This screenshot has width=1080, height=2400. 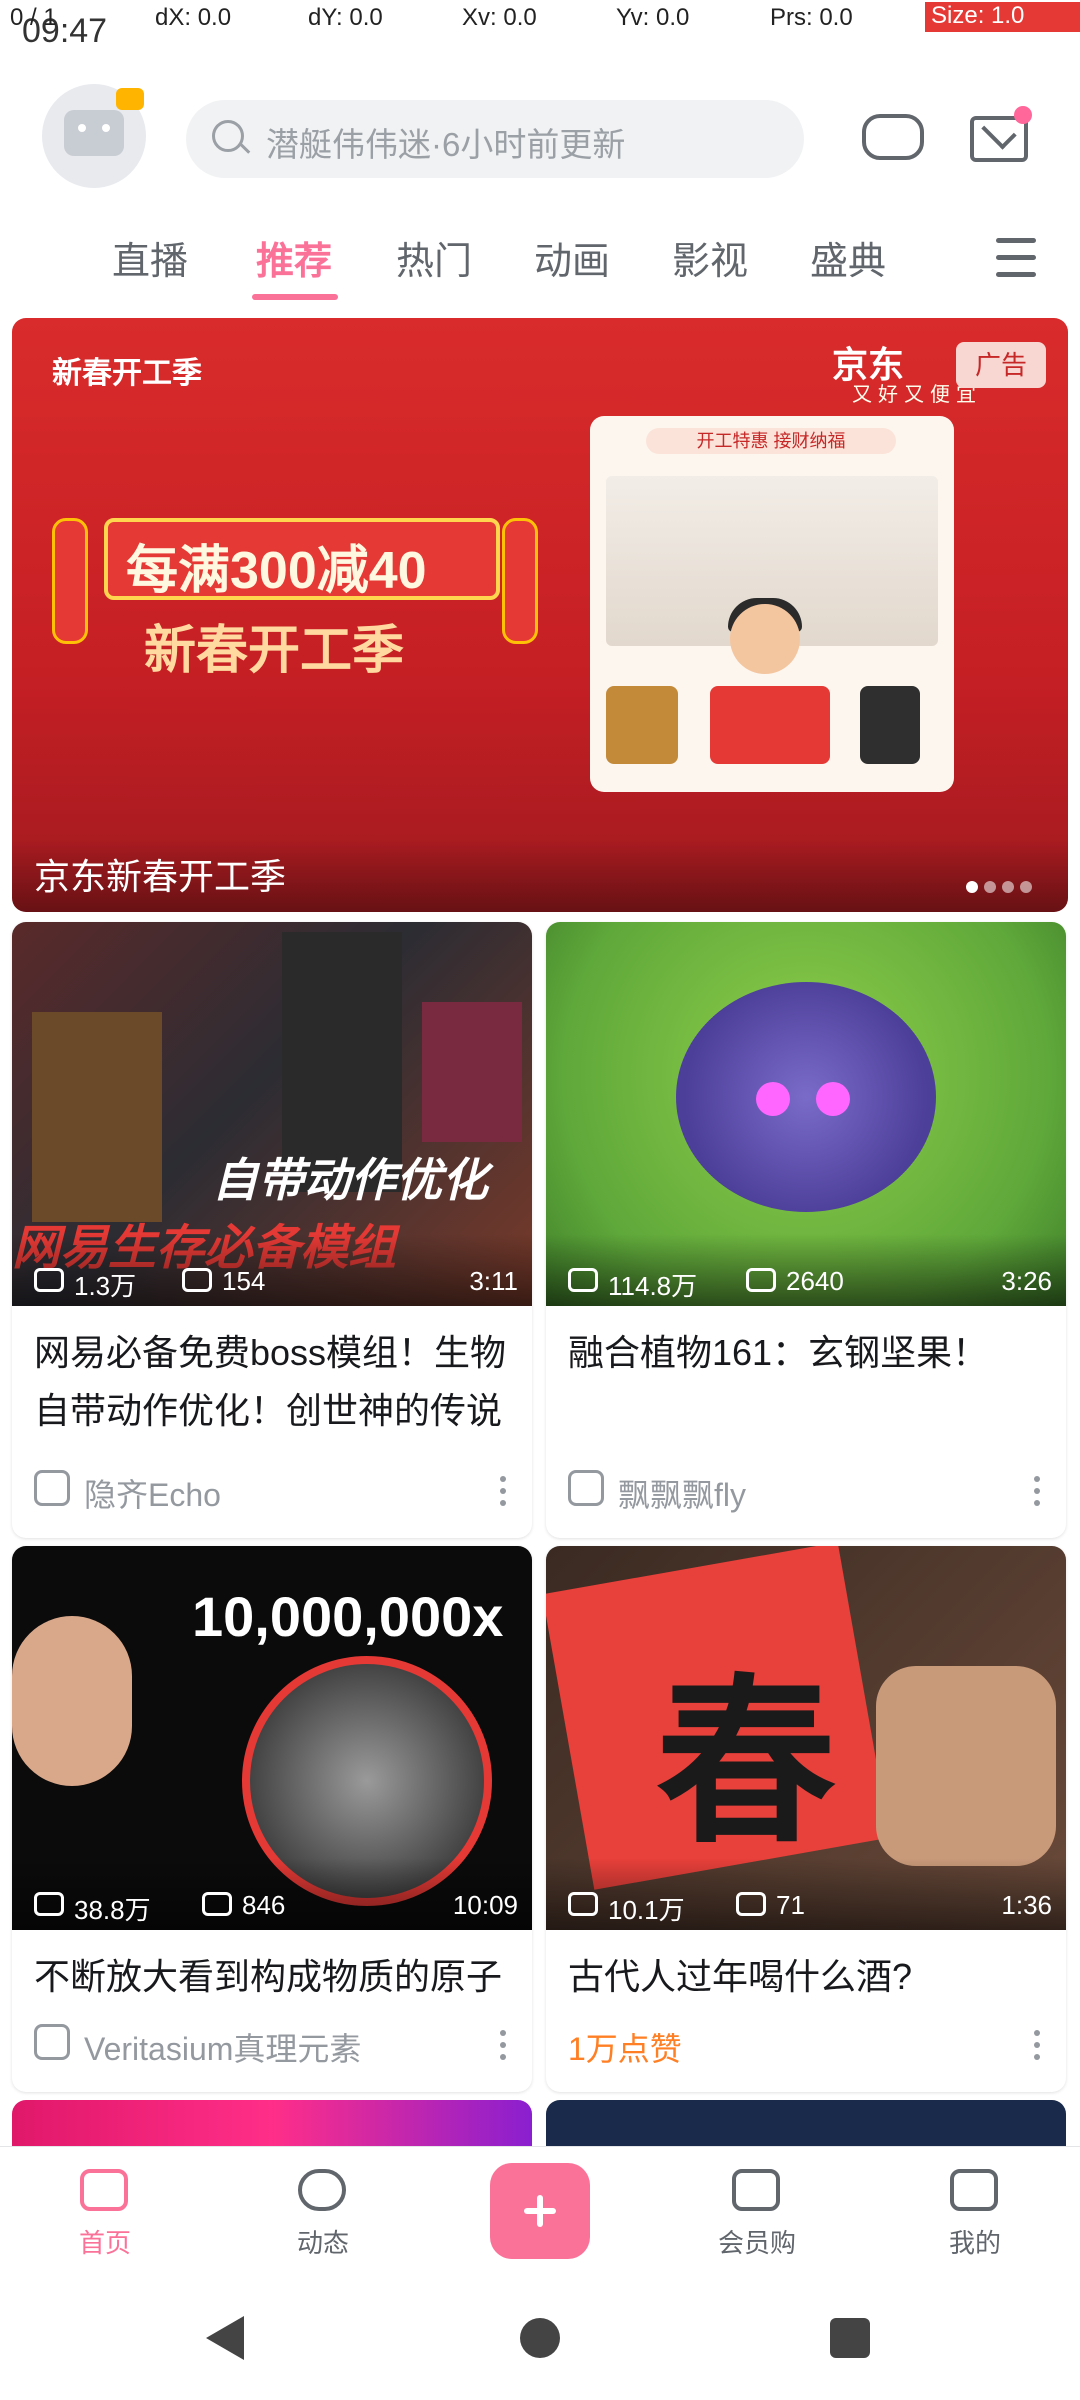 What do you see at coordinates (499, 17) in the screenshot?
I see `debug-xv: Xv: 0.0` at bounding box center [499, 17].